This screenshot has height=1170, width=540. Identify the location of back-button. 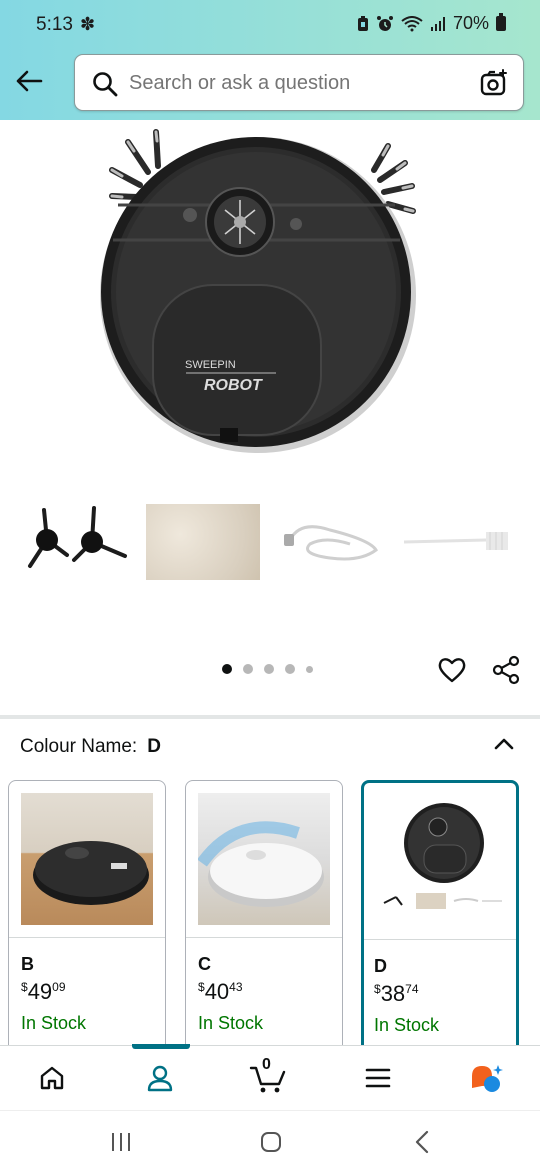
(29, 81).